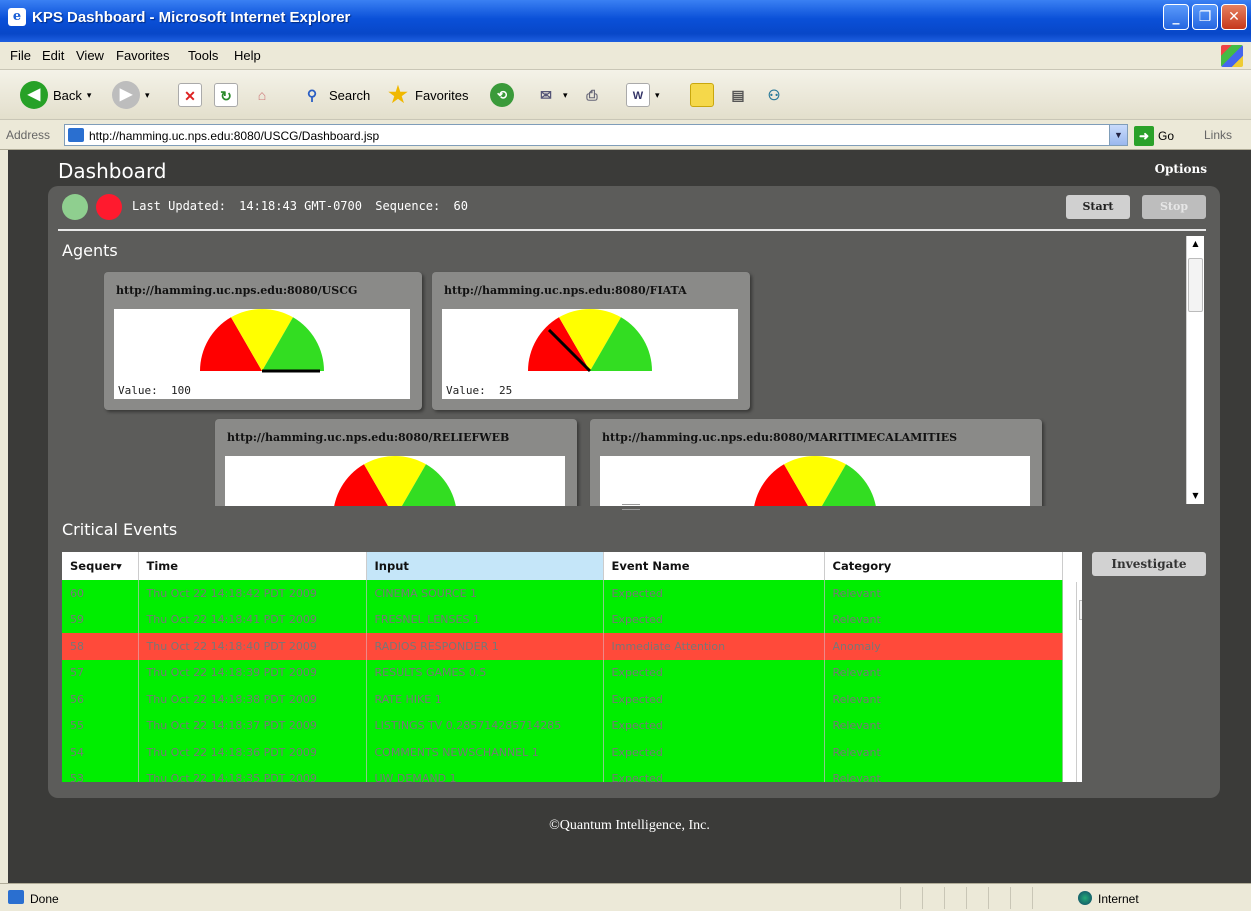  I want to click on agent-gauge, so click(815, 481).